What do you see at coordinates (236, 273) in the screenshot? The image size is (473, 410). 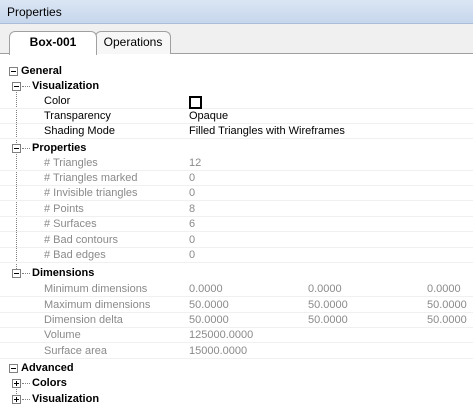 I see `group-dimensions: Dimensions` at bounding box center [236, 273].